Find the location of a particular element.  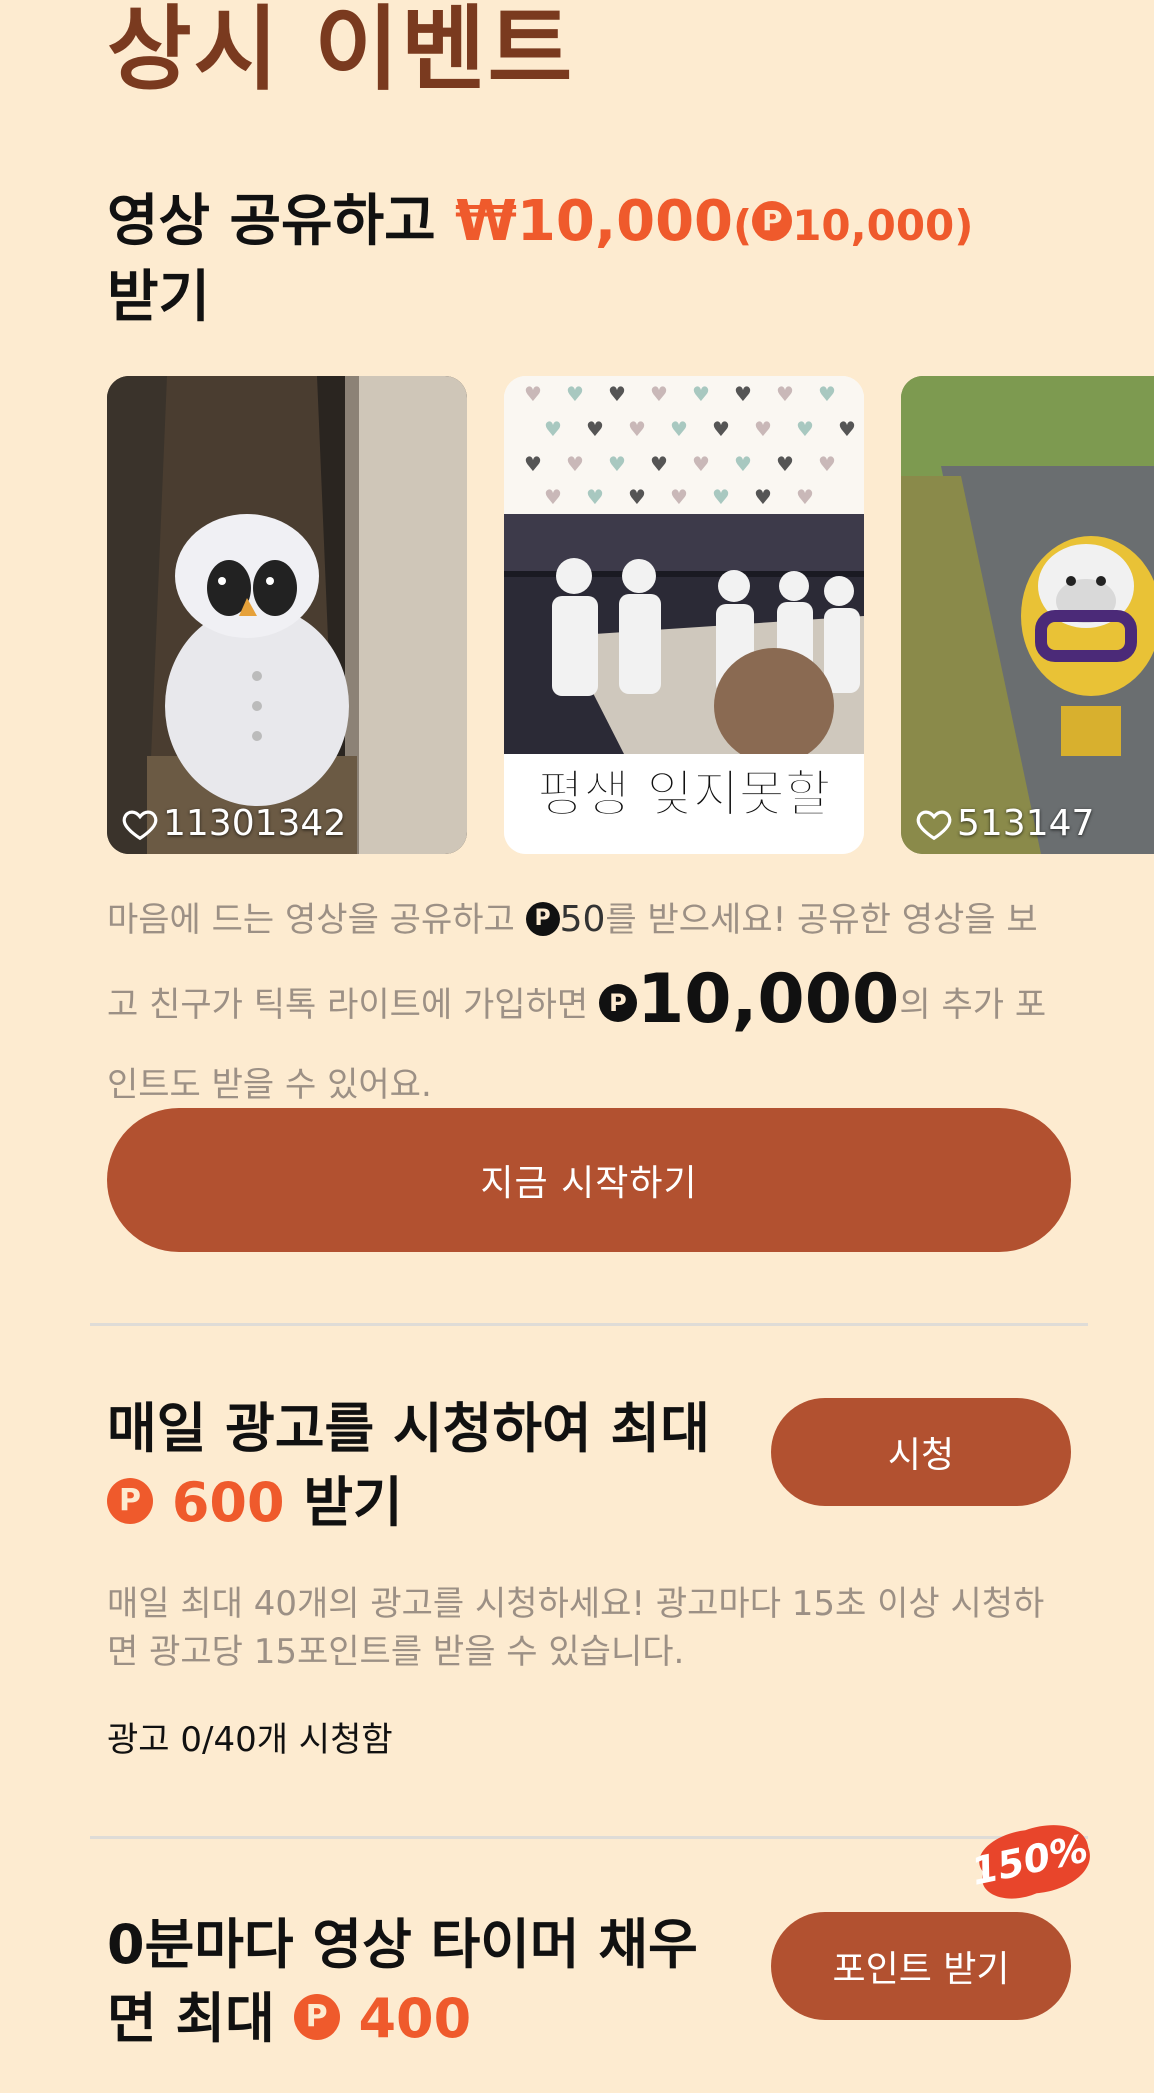

share-title-suffix: 받기 is located at coordinates (159, 297).